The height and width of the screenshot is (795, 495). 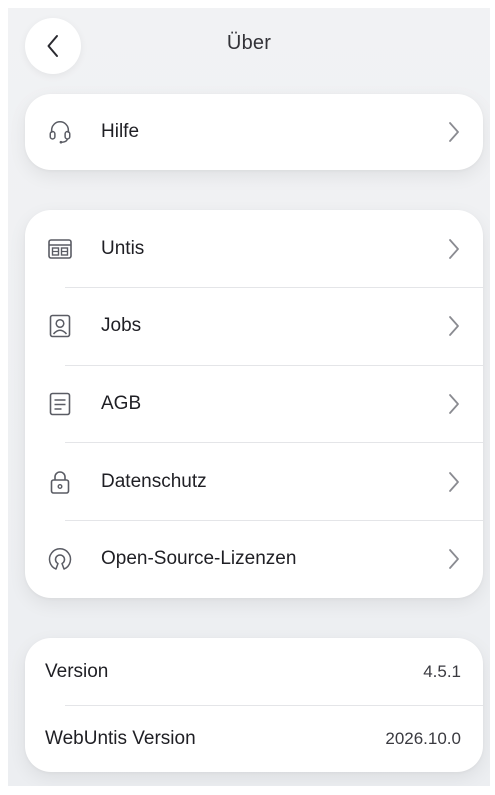 I want to click on document-icon, so click(x=60, y=404).